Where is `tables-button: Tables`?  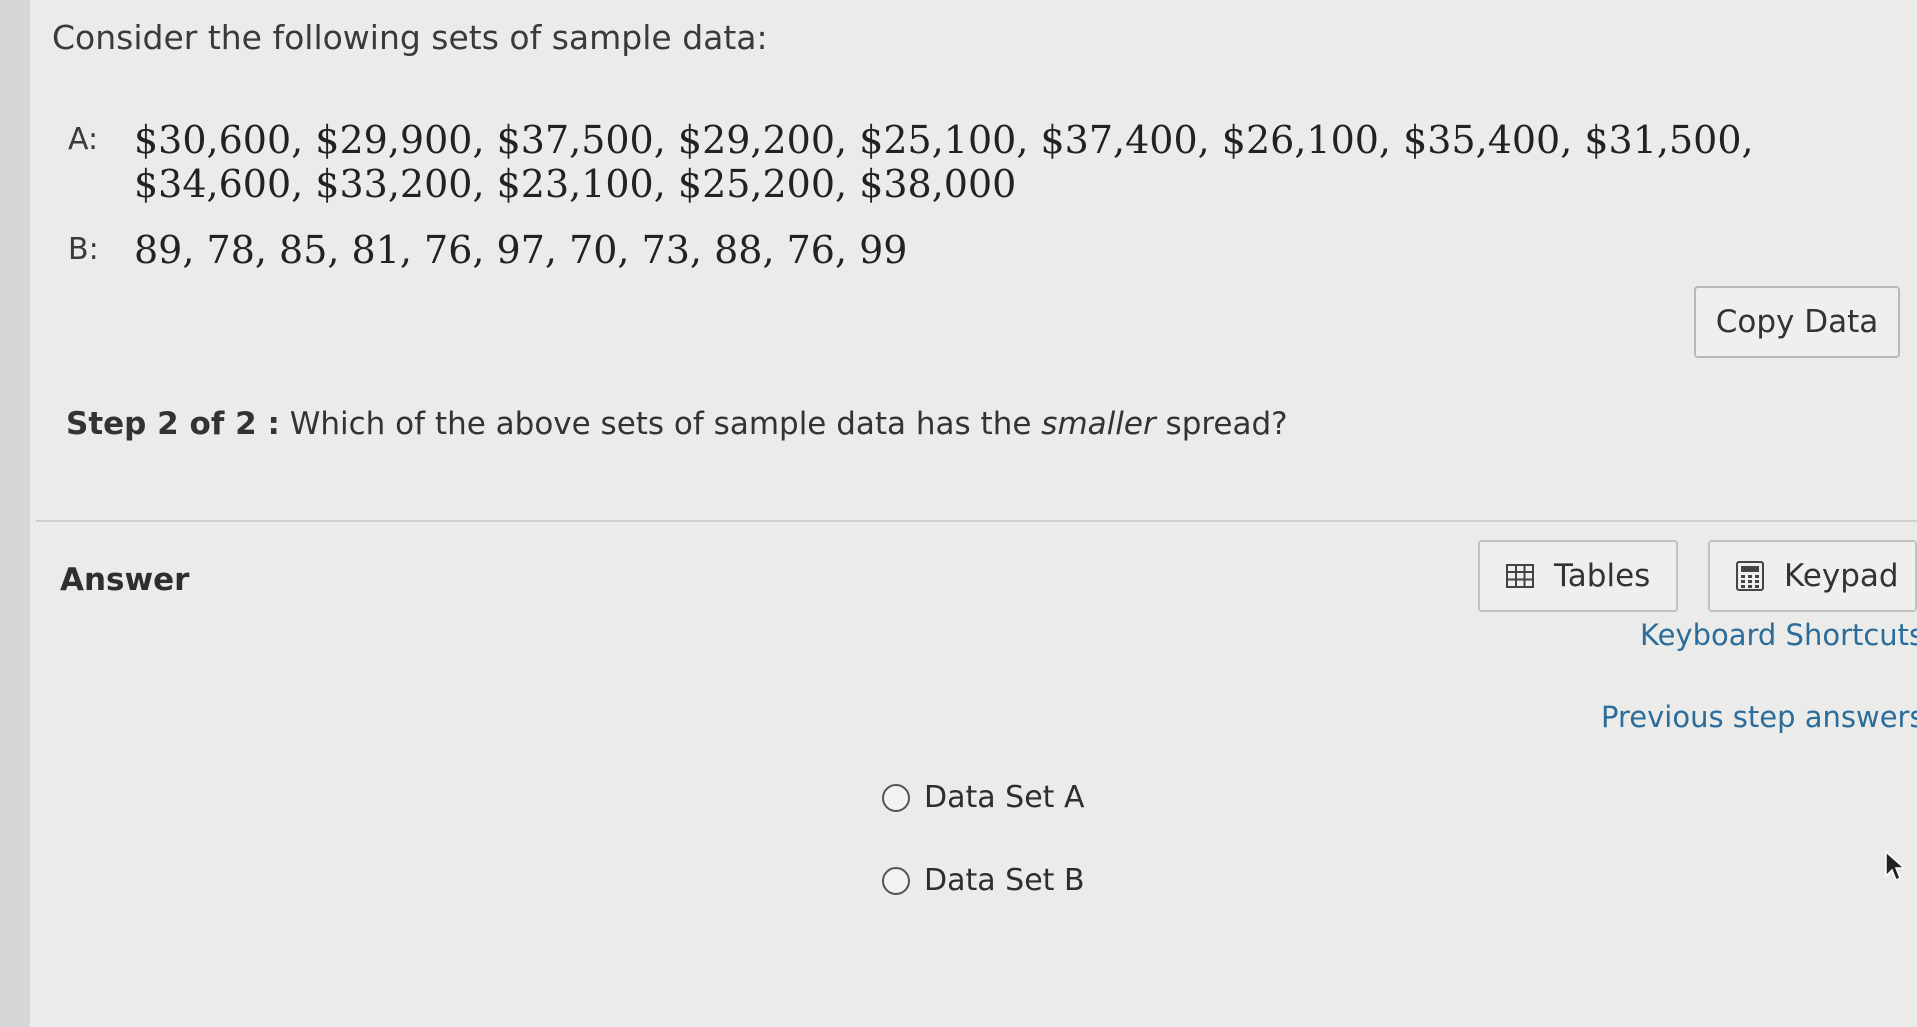
tables-button: Tables is located at coordinates (1578, 576).